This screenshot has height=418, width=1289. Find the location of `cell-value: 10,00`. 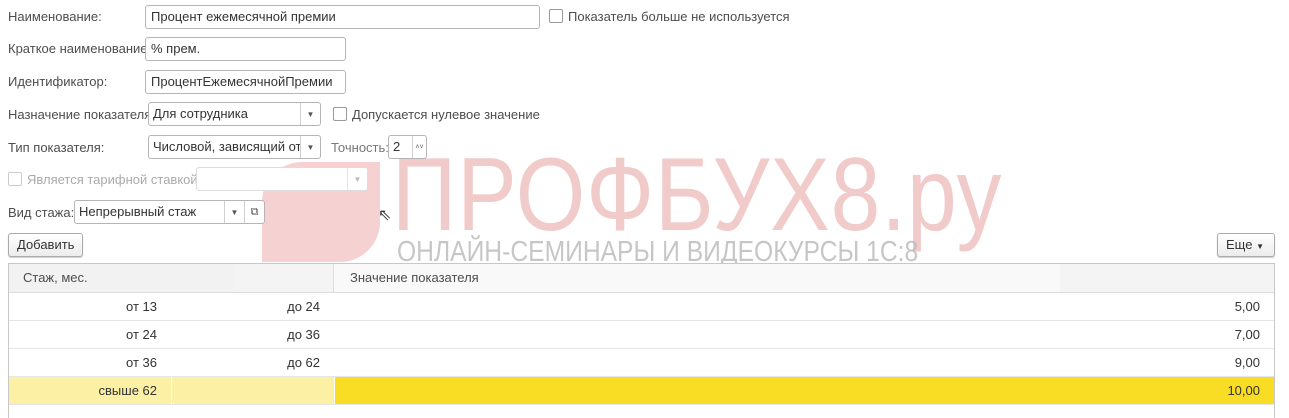

cell-value: 10,00 is located at coordinates (804, 390).